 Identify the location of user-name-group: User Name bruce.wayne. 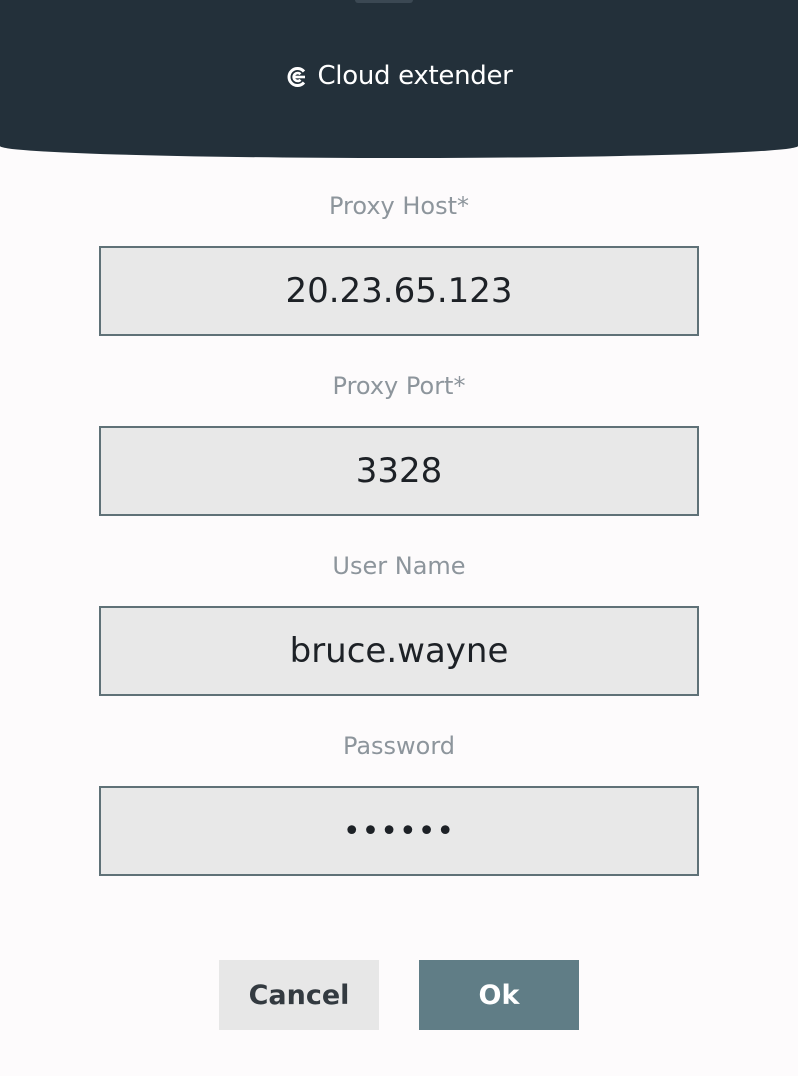
(399, 622).